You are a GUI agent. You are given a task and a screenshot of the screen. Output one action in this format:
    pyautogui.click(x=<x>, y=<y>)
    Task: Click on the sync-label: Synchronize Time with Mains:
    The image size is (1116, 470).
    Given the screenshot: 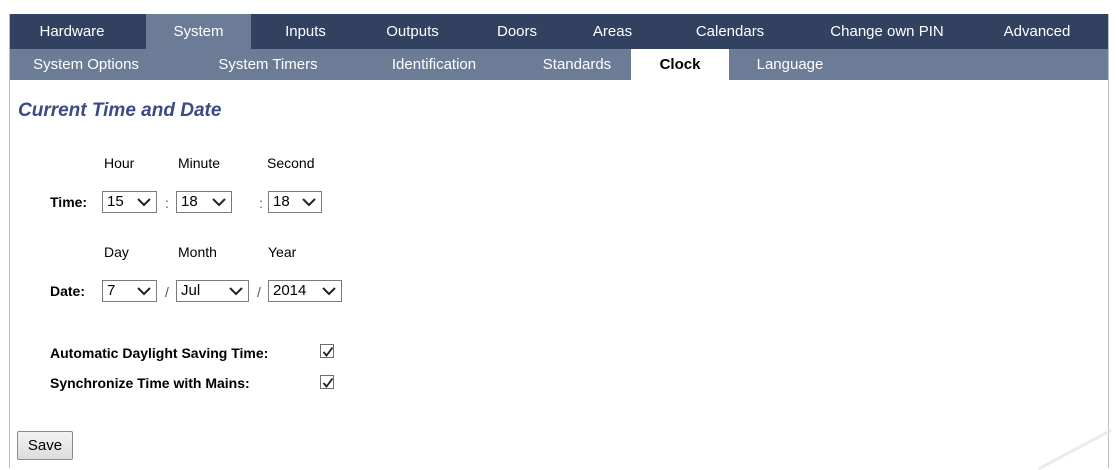 What is the action you would take?
    pyautogui.click(x=150, y=383)
    